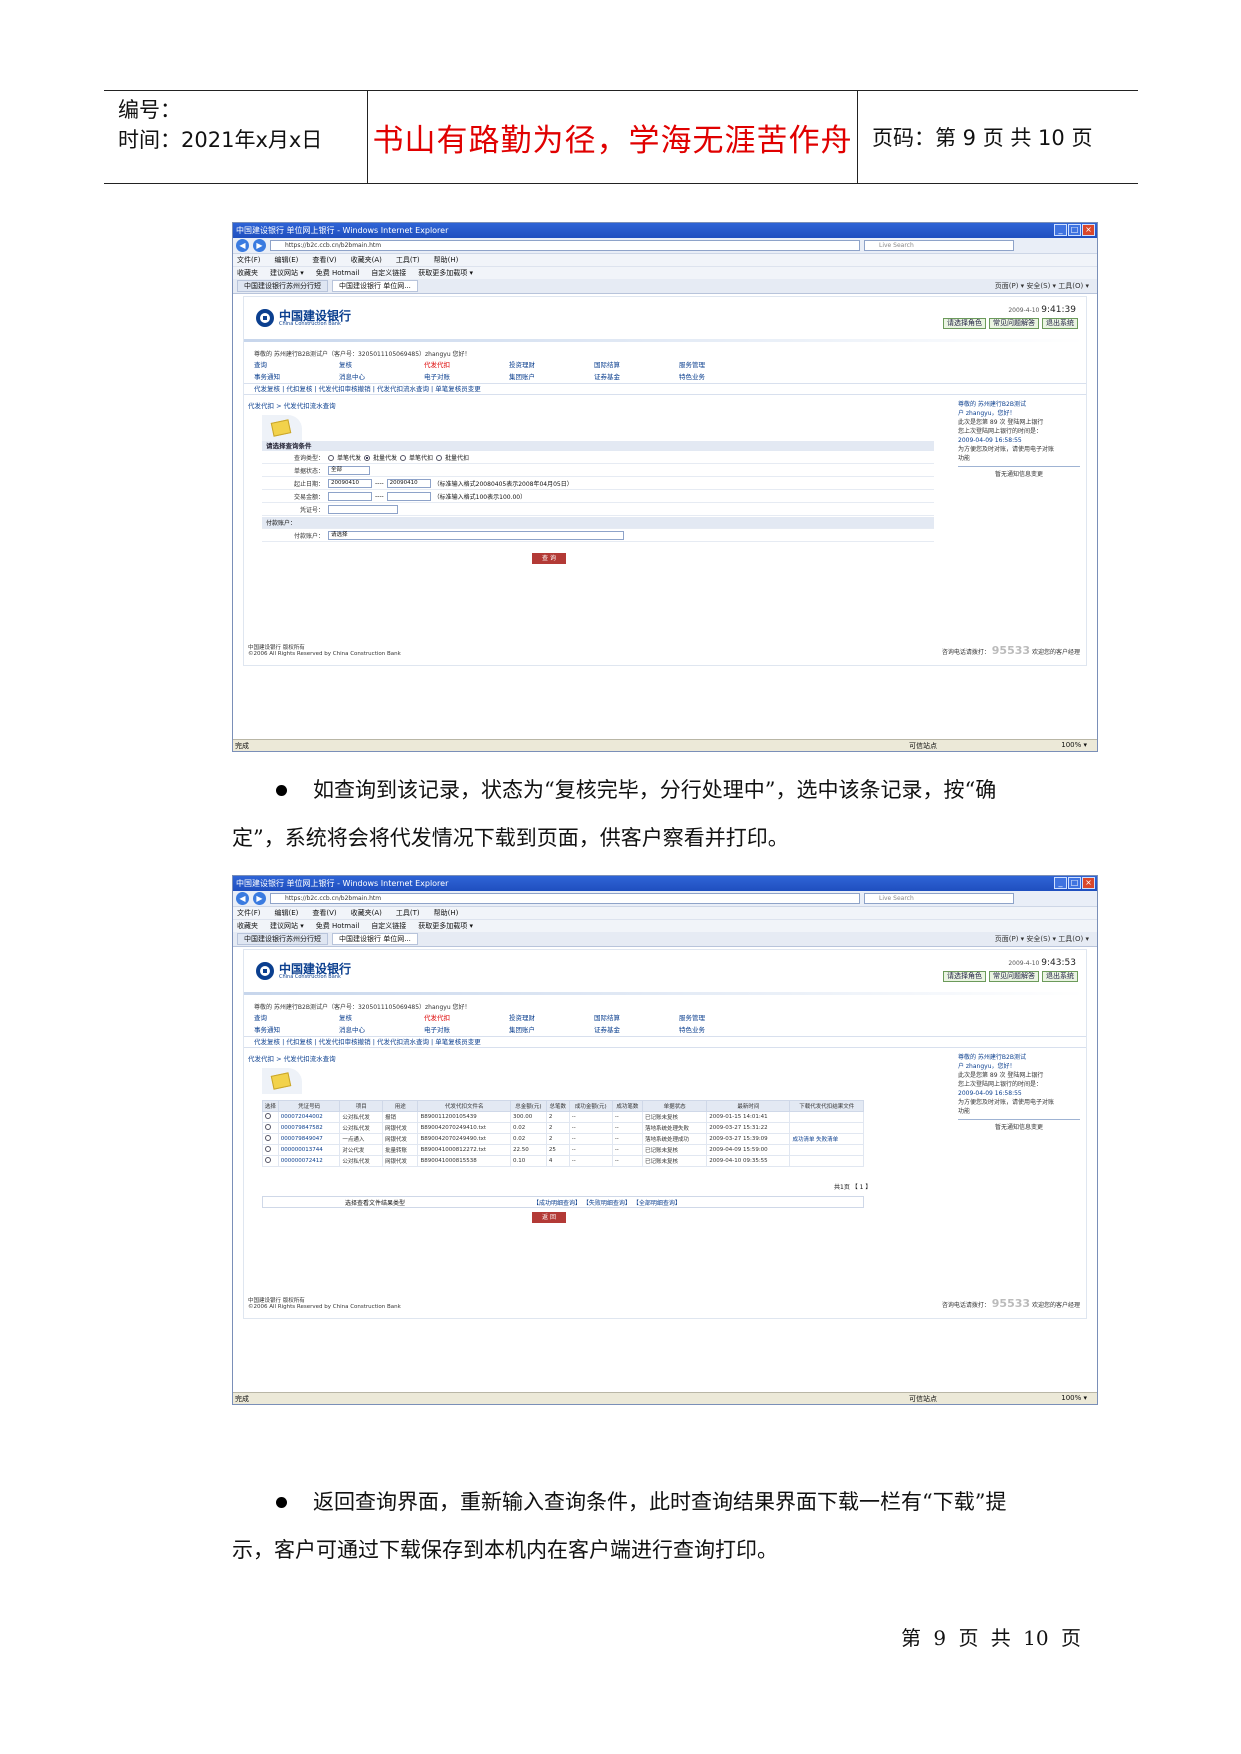 This screenshot has width=1241, height=1754. What do you see at coordinates (350, 496) in the screenshot?
I see `amount-from-input` at bounding box center [350, 496].